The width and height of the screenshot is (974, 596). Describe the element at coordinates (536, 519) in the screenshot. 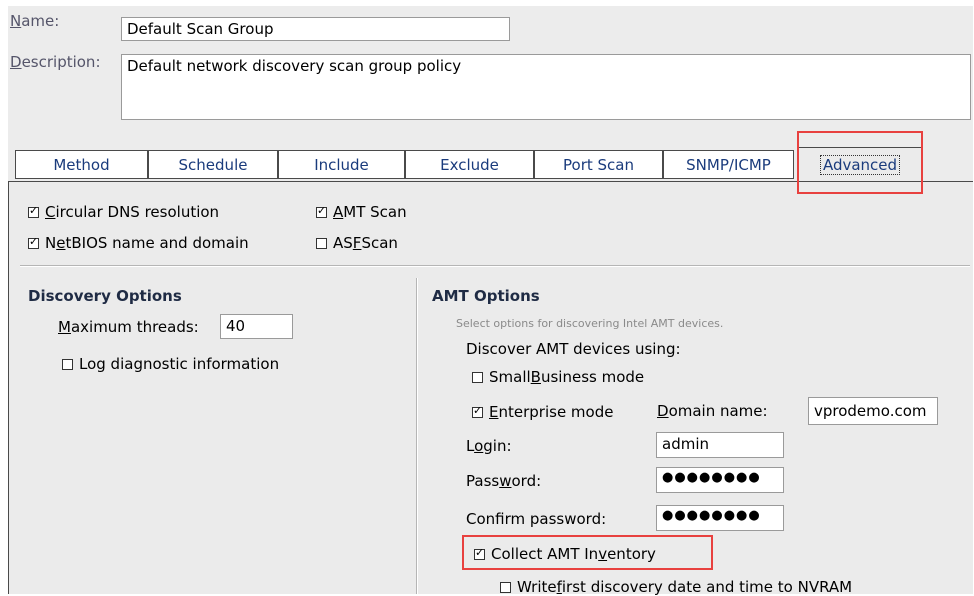

I see `confirm-password-label: Confirm password:` at that location.